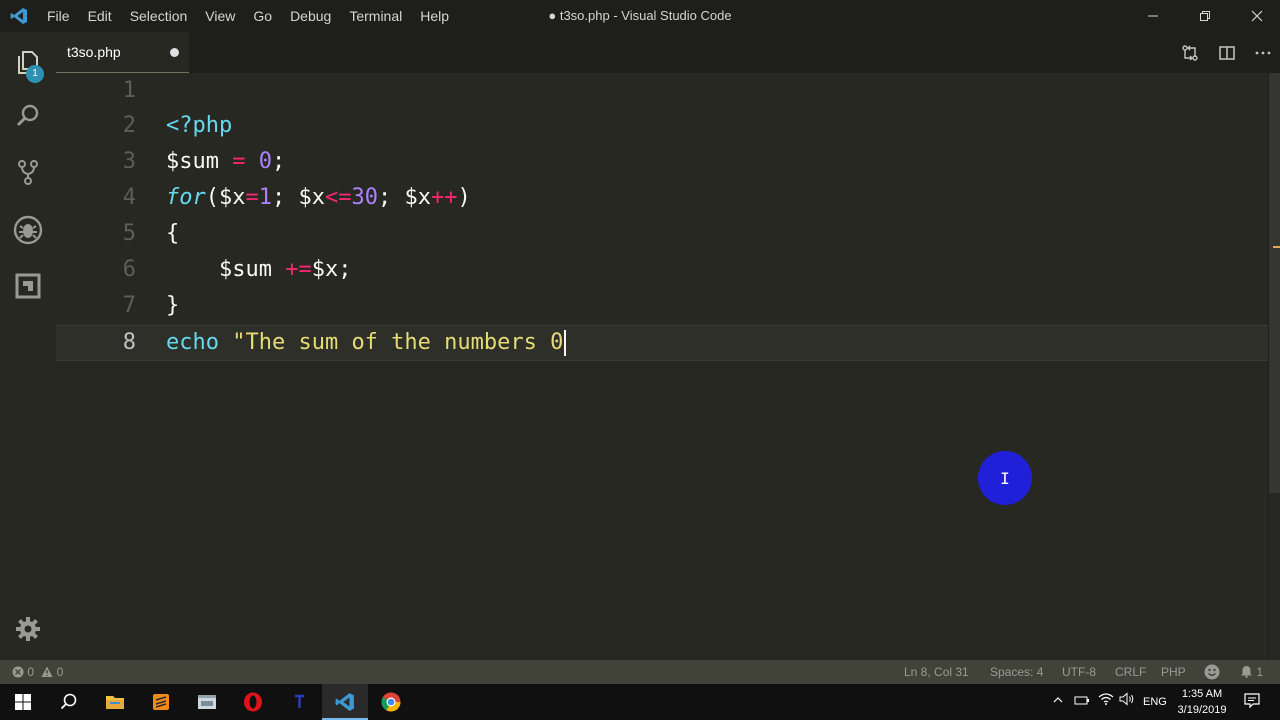 The height and width of the screenshot is (720, 1280). I want to click on line-text: $sum +=$x;, so click(259, 269).